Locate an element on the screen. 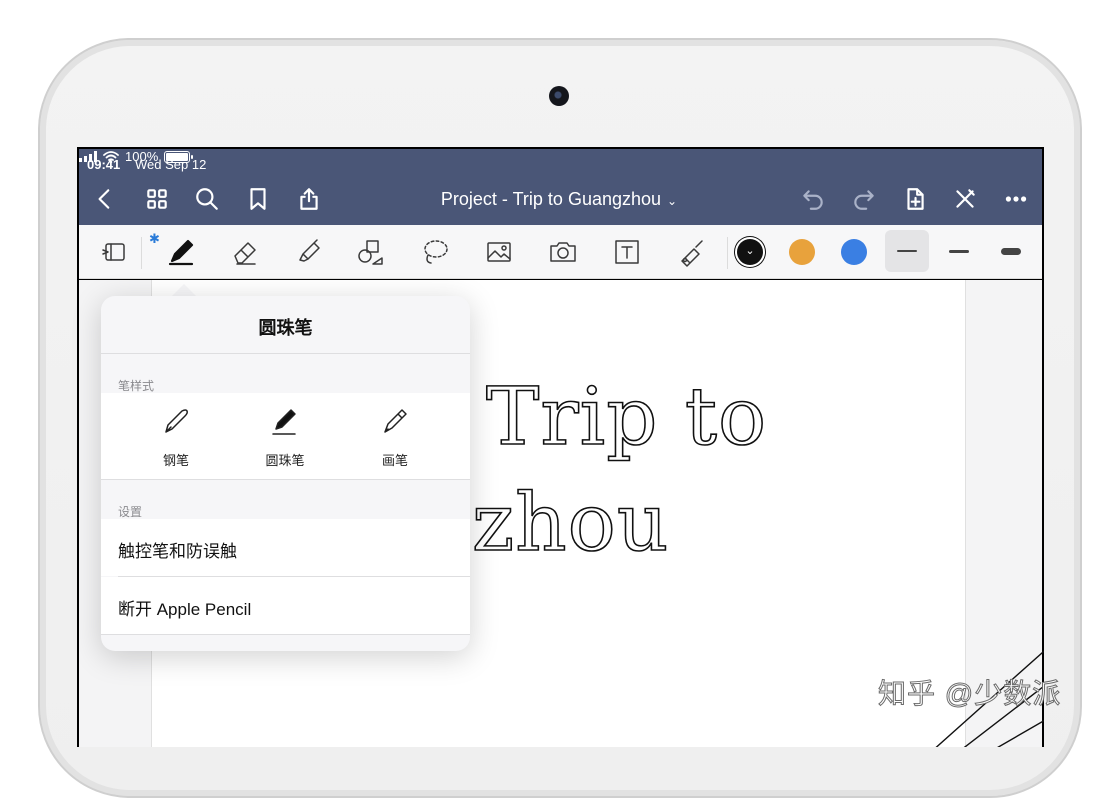 The image size is (1120, 798). document-title-text: Project - Trip to Guangzhou is located at coordinates (551, 199).